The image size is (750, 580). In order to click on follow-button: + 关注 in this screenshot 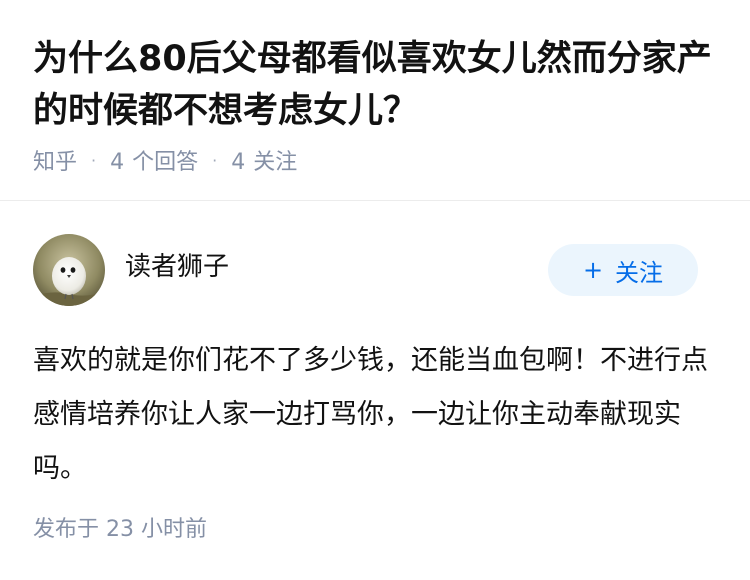, I will do `click(623, 270)`.